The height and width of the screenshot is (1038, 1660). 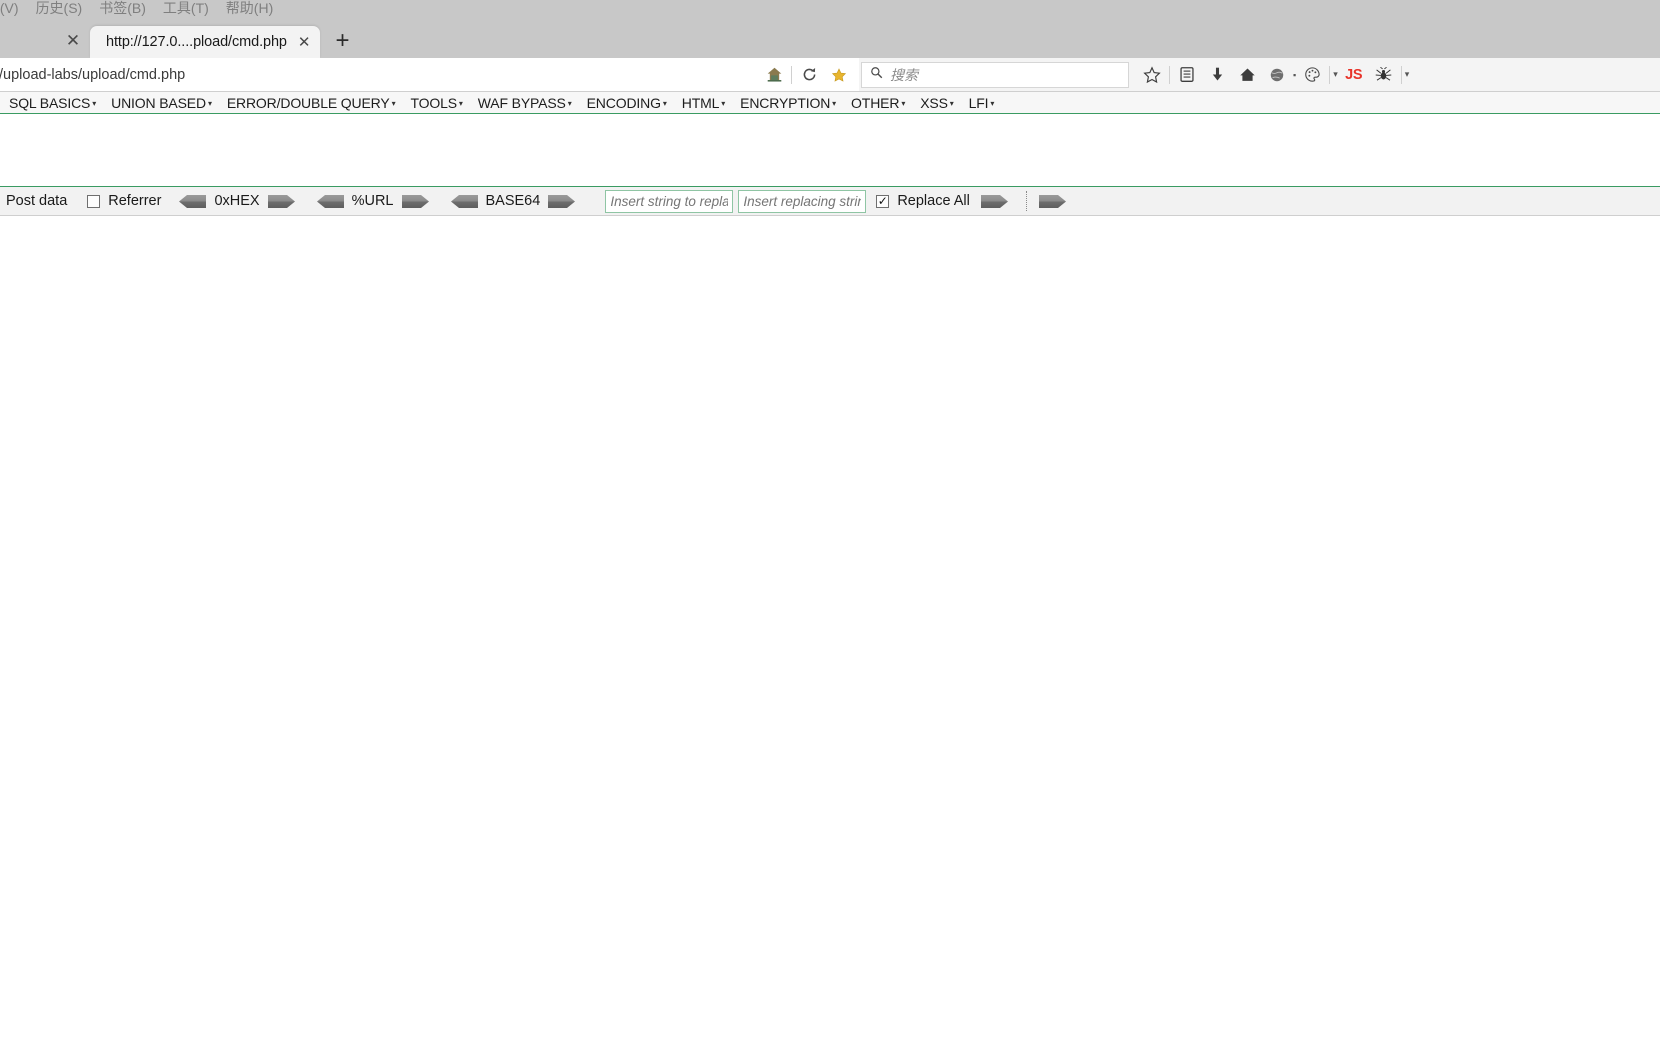 What do you see at coordinates (933, 201) in the screenshot?
I see `replace-all-label: Replace All` at bounding box center [933, 201].